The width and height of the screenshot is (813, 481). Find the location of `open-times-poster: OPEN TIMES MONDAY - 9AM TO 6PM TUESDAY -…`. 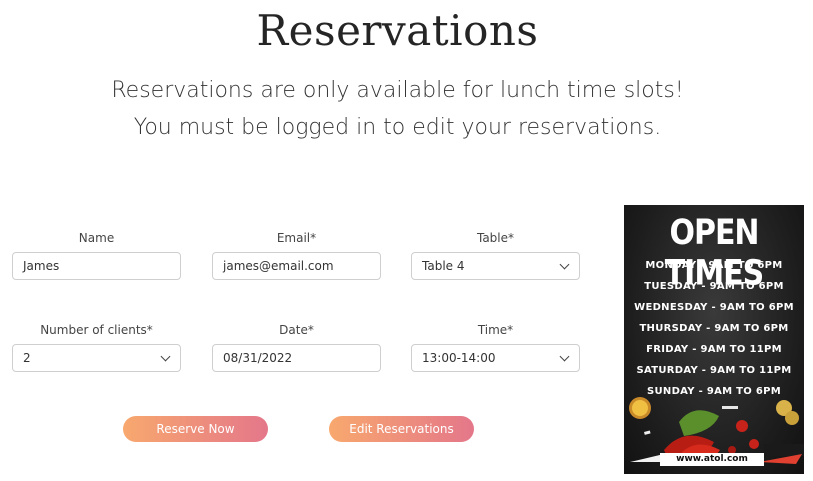

open-times-poster: OPEN TIMES MONDAY - 9AM TO 6PM TUESDAY -… is located at coordinates (714, 339).